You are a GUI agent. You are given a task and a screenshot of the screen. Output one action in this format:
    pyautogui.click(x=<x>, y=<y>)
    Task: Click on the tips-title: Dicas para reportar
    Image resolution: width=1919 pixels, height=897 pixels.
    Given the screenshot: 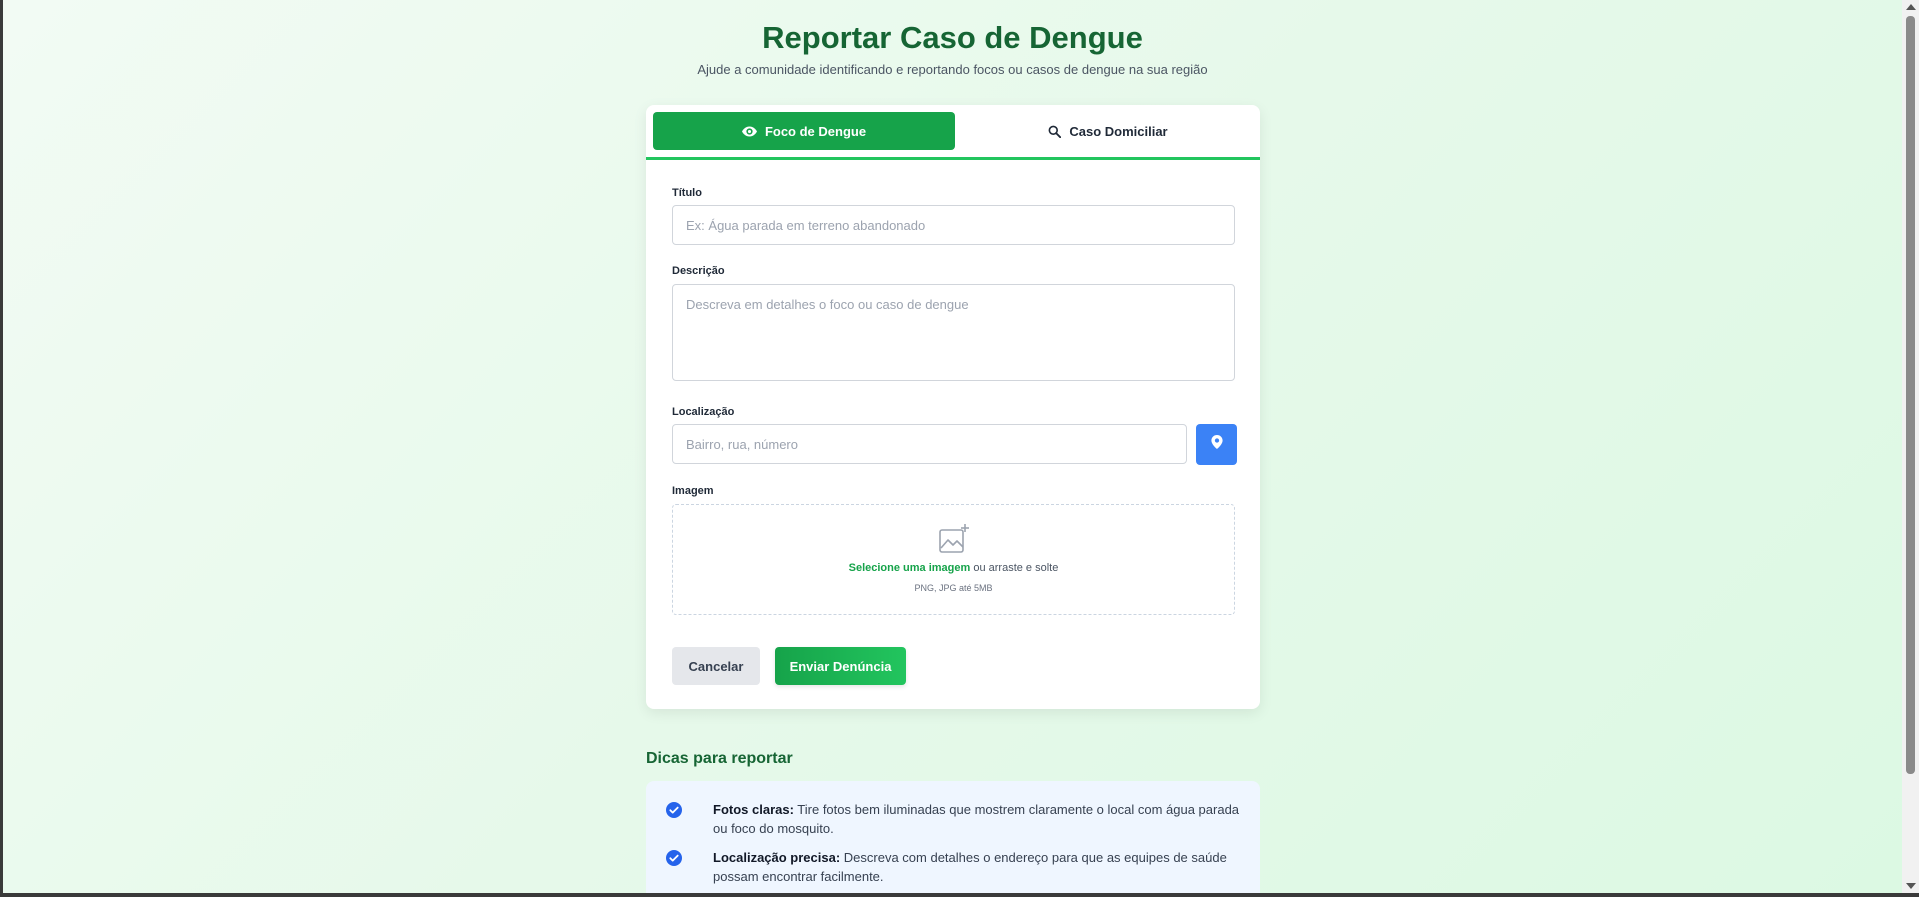 What is the action you would take?
    pyautogui.click(x=719, y=758)
    